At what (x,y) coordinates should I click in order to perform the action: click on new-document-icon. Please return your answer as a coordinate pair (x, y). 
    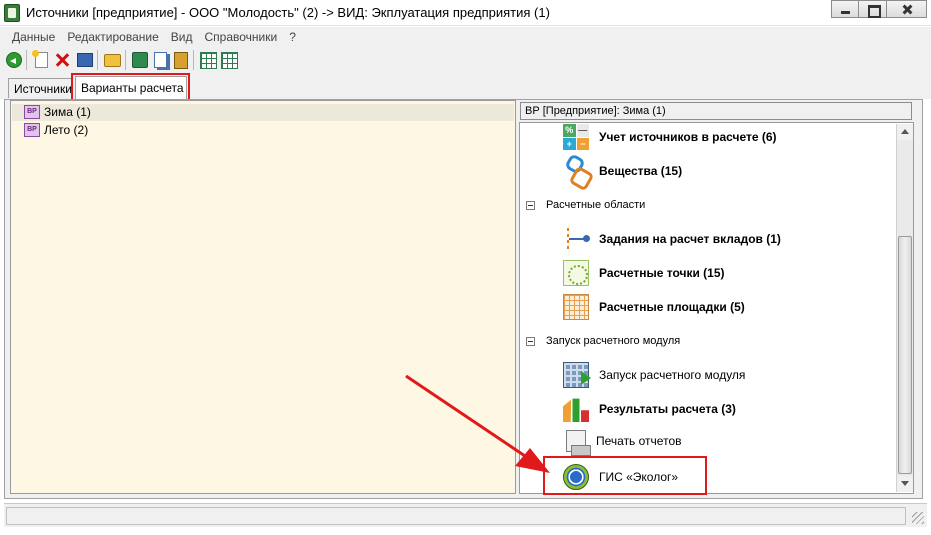
    Looking at the image, I should click on (40, 59).